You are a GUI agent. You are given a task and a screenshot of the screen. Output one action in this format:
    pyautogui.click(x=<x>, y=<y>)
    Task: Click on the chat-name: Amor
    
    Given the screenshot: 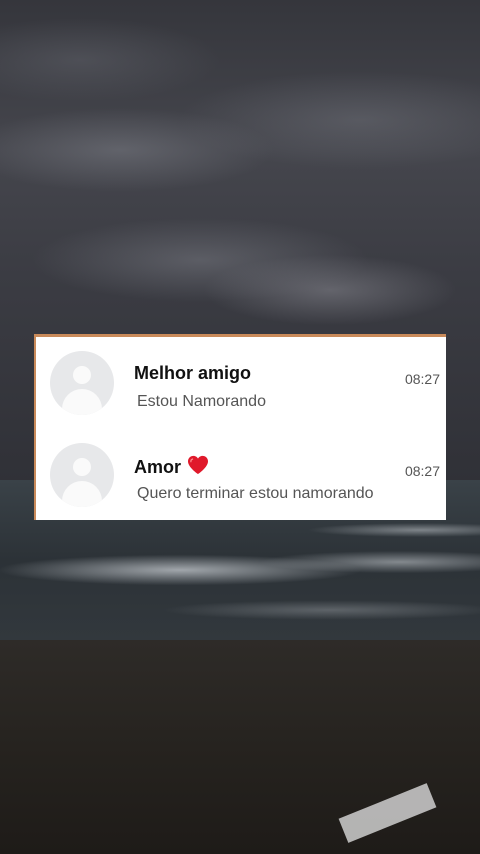 What is the action you would take?
    pyautogui.click(x=171, y=467)
    